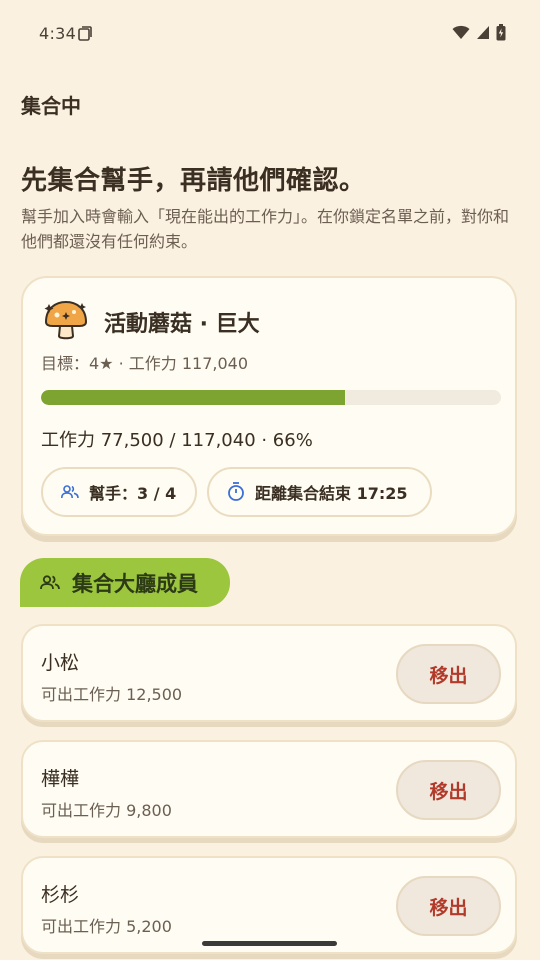 The image size is (540, 960). What do you see at coordinates (177, 440) in the screenshot?
I see `progress-text: 工作力 77,500 / 117,040 · 66%` at bounding box center [177, 440].